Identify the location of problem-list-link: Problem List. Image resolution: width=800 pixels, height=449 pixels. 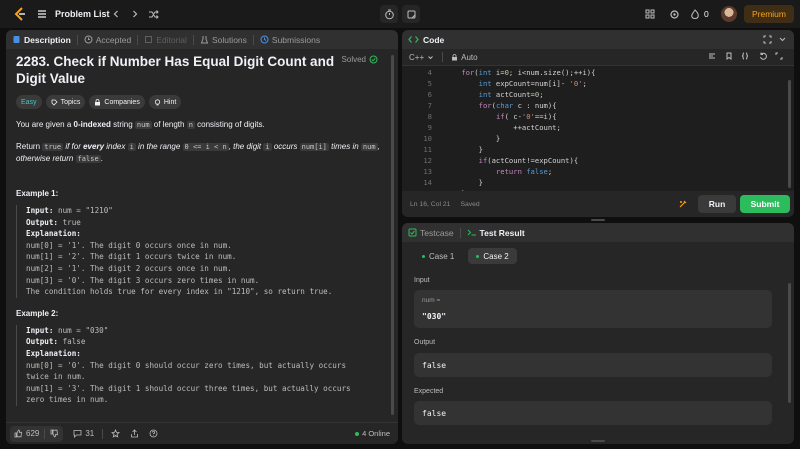
(82, 14).